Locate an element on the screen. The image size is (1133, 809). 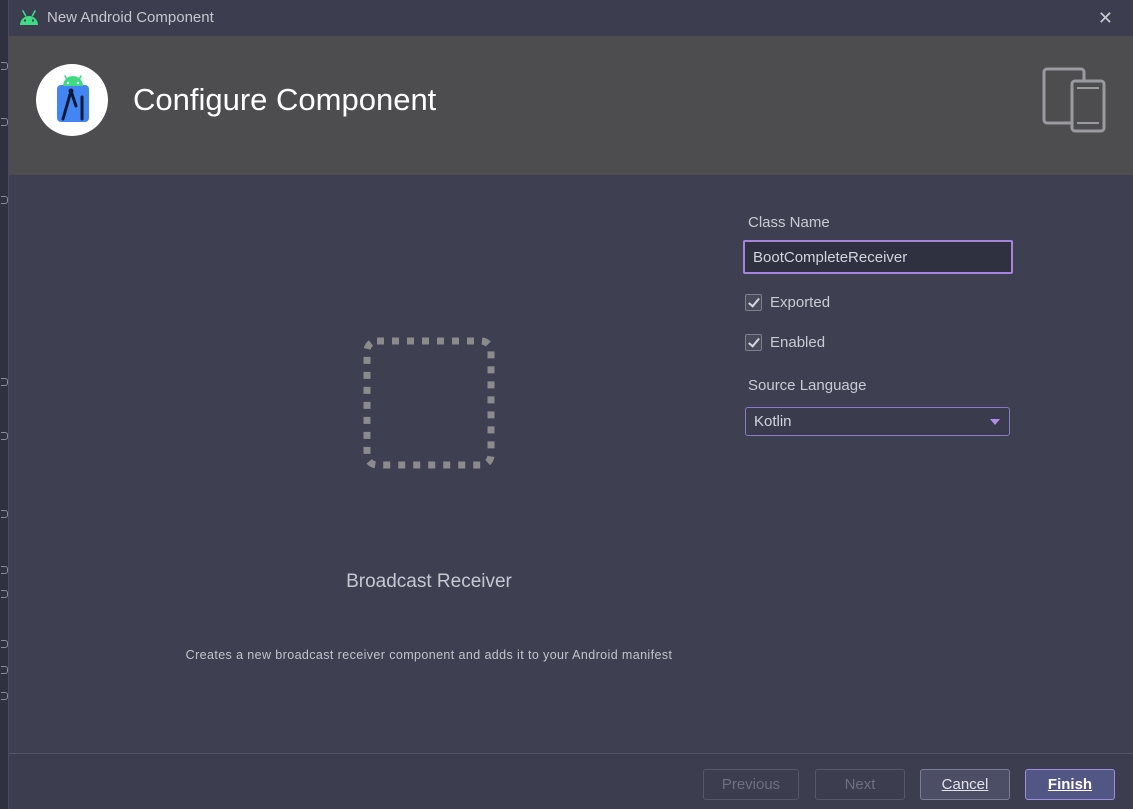
enabled-checkbox is located at coordinates (753, 342).